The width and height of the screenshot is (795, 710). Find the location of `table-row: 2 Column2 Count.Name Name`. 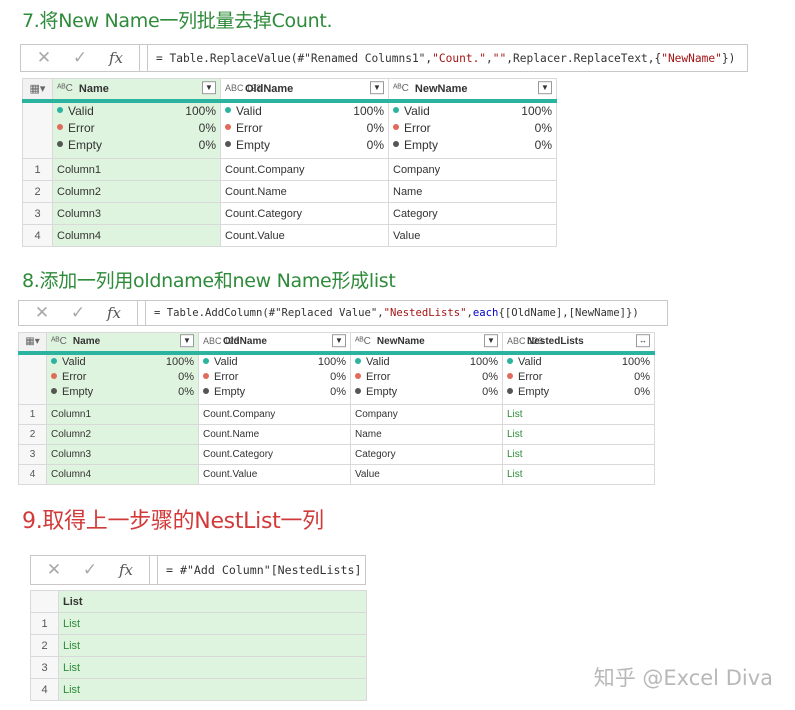

table-row: 2 Column2 Count.Name Name is located at coordinates (289, 191).